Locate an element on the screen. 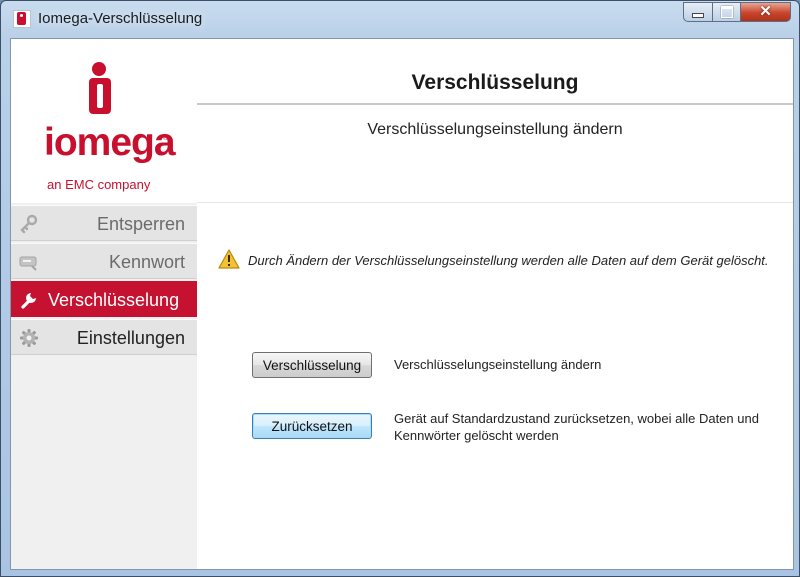  window-title: Iomega-Verschlüsselung is located at coordinates (120, 18).